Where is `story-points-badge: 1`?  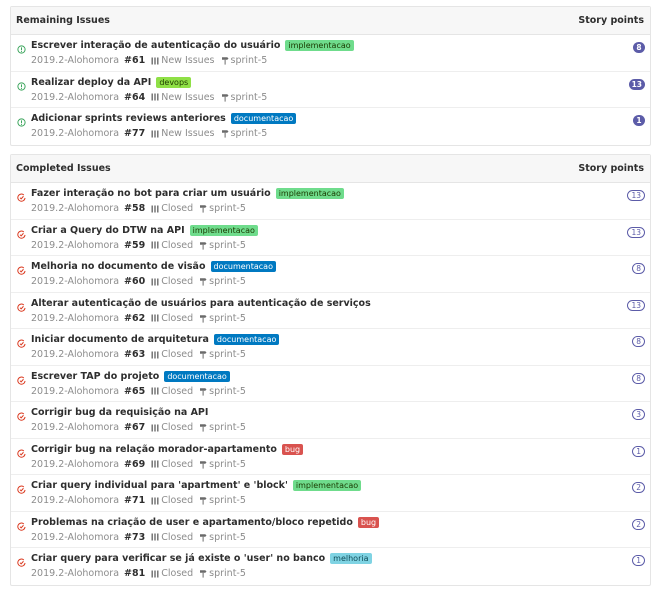
story-points-badge: 1 is located at coordinates (638, 451).